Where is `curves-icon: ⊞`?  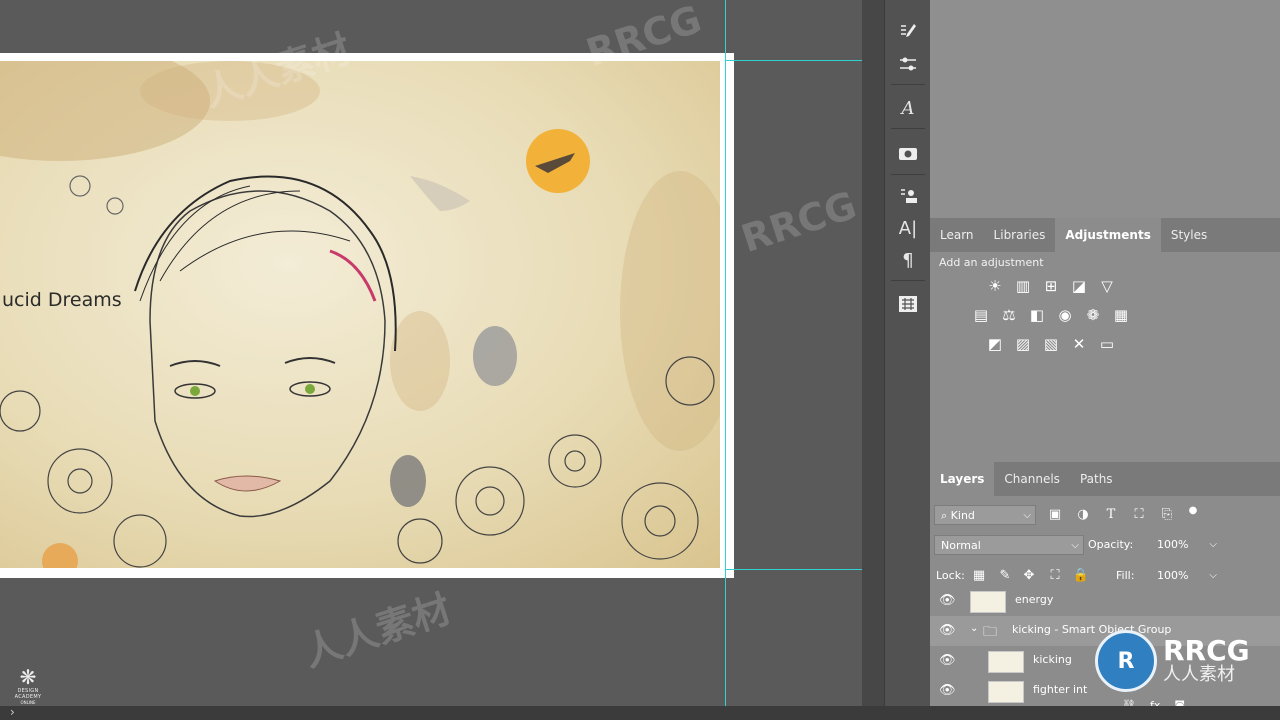
curves-icon: ⊞ is located at coordinates (1051, 286).